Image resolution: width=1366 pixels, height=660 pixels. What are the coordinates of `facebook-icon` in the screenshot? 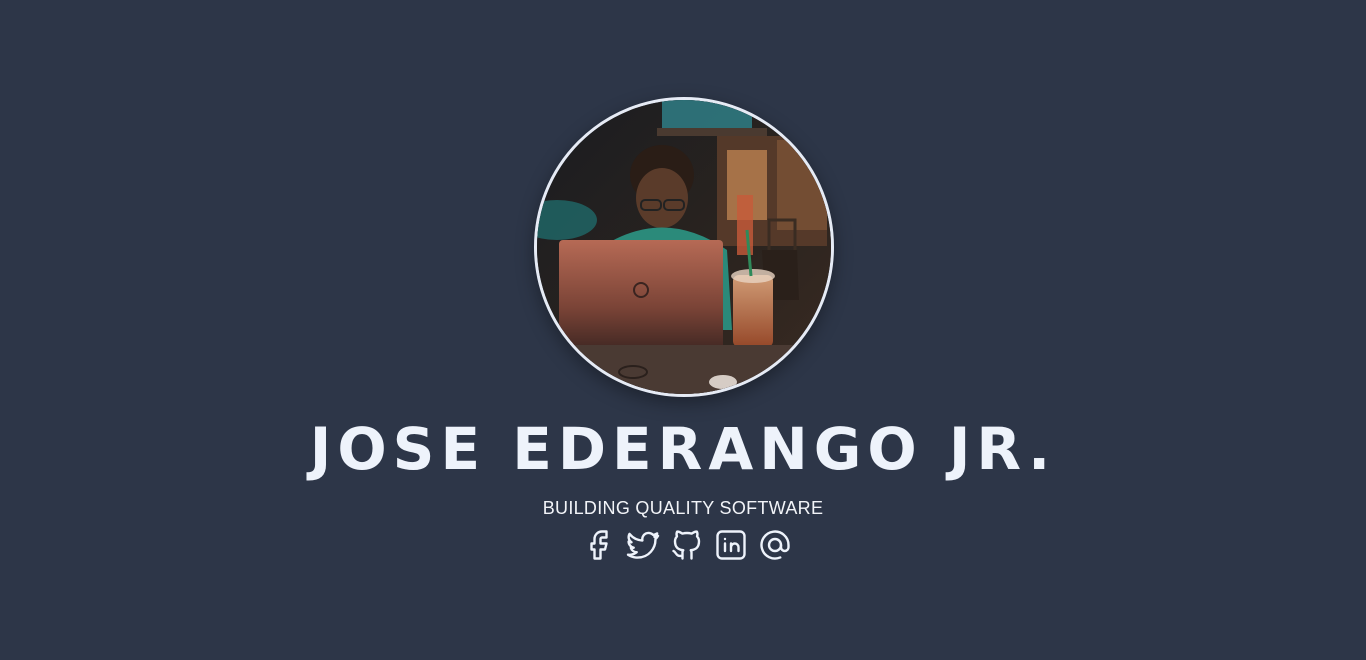 It's located at (599, 545).